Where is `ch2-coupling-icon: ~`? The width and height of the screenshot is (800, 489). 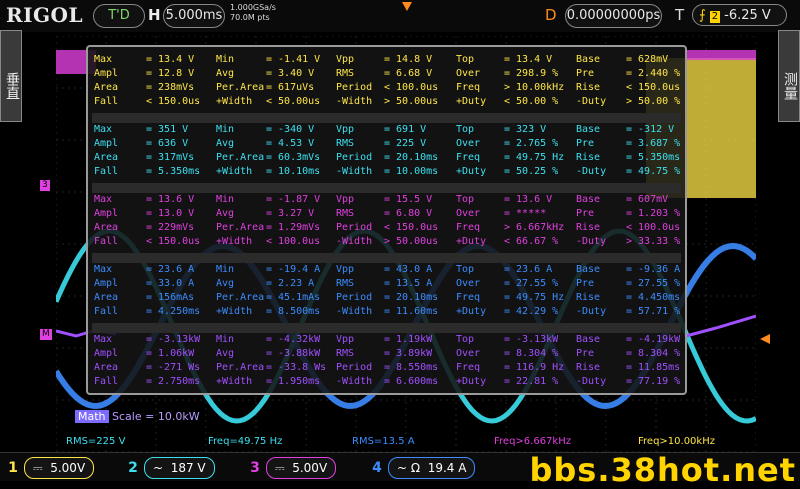
ch2-coupling-icon: ~ is located at coordinates (158, 468).